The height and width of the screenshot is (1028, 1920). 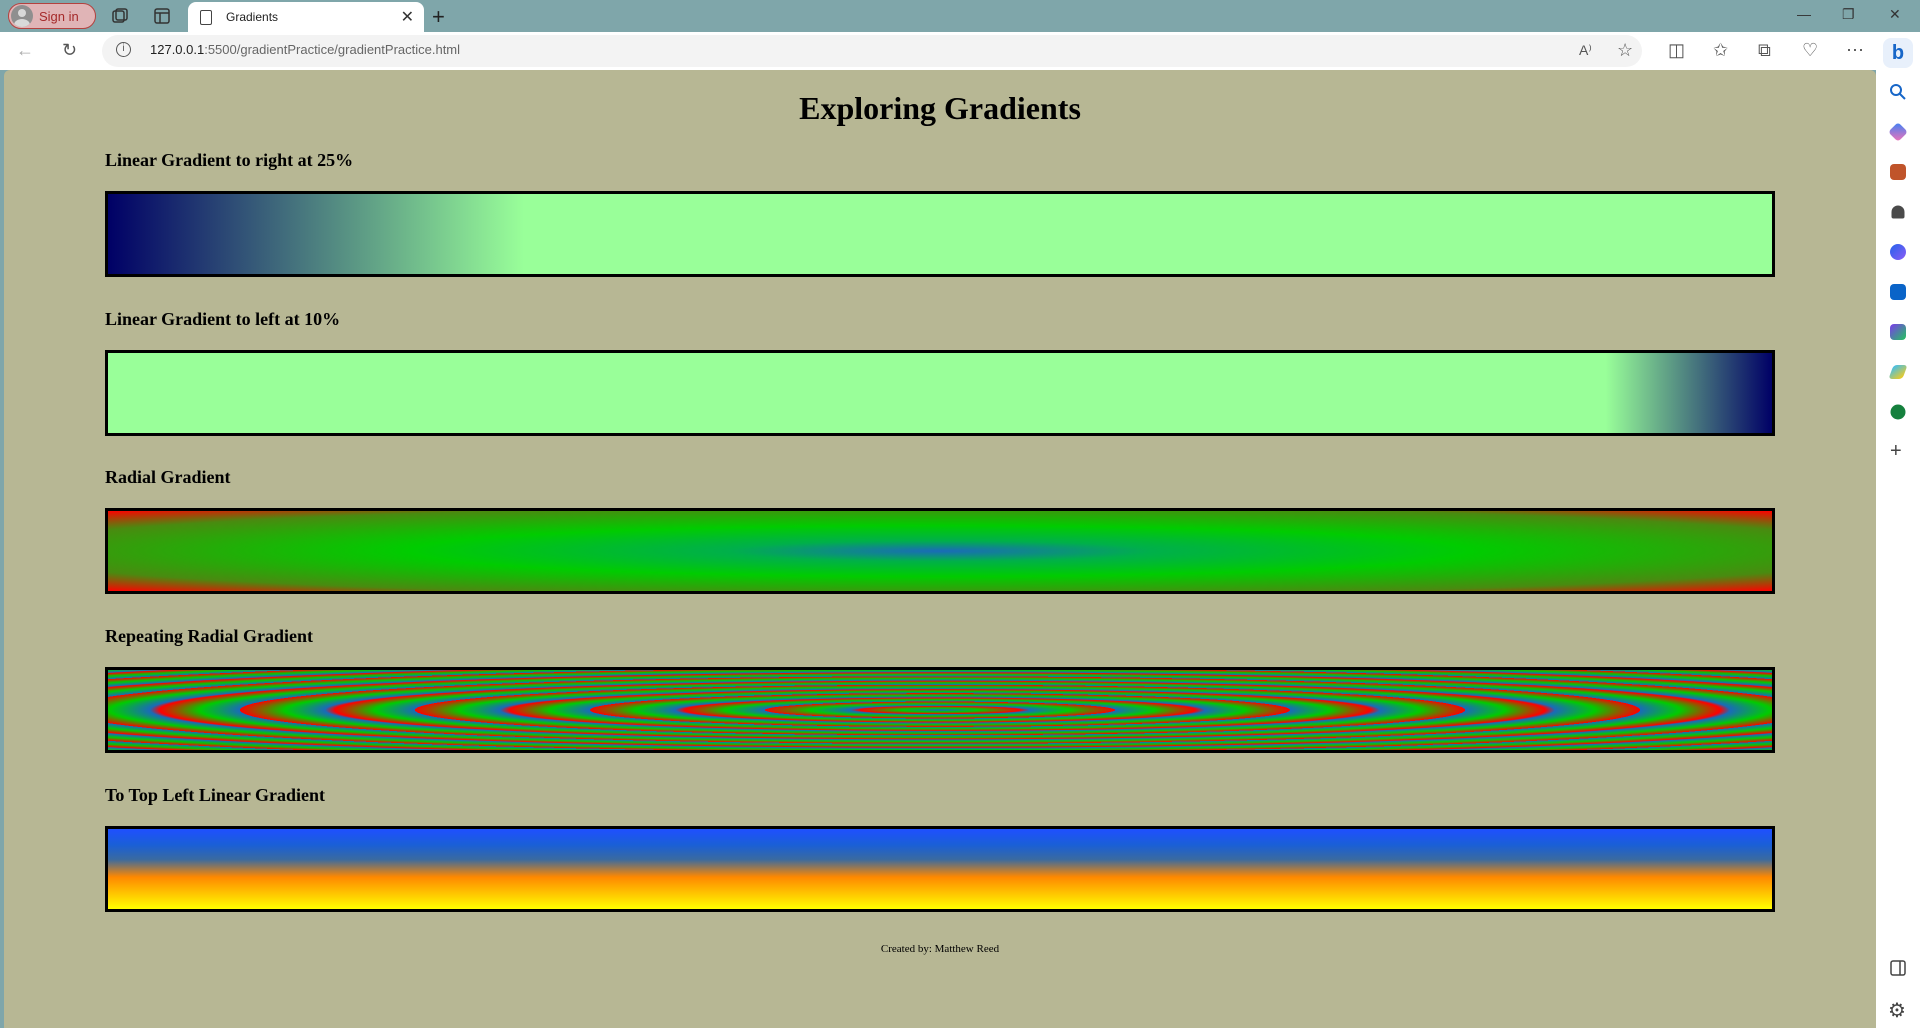 What do you see at coordinates (1764, 50) in the screenshot?
I see `collections-icon: ⧉` at bounding box center [1764, 50].